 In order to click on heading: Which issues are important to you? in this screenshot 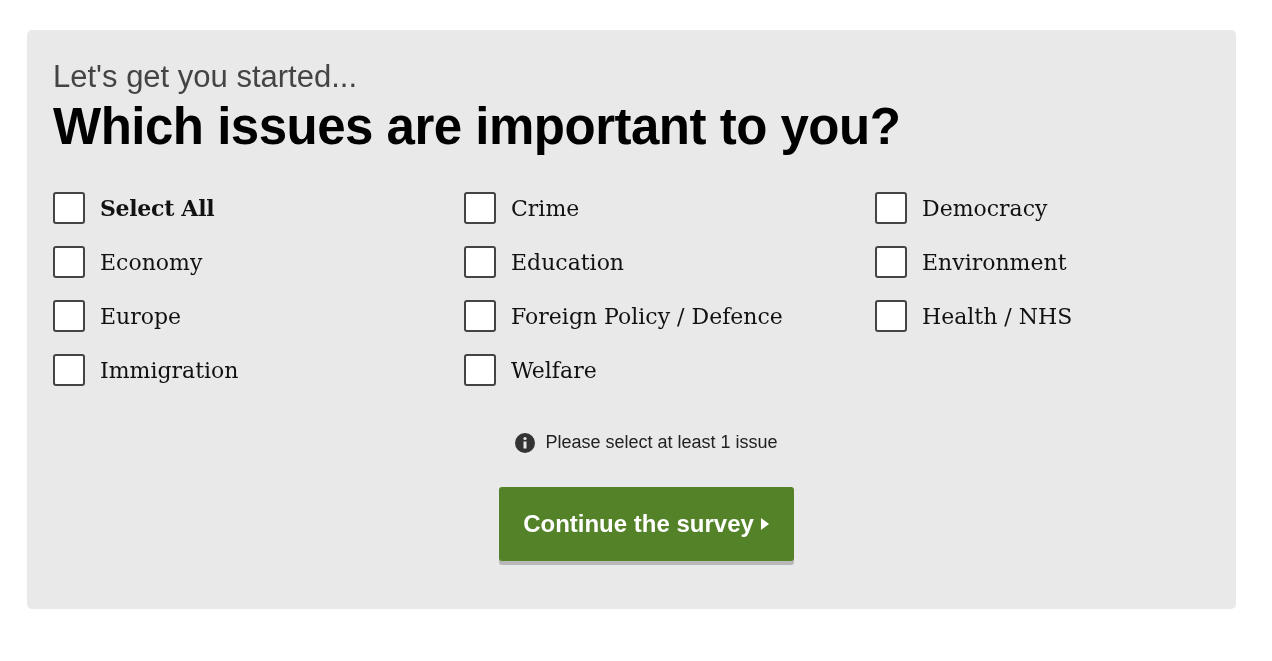, I will do `click(477, 127)`.